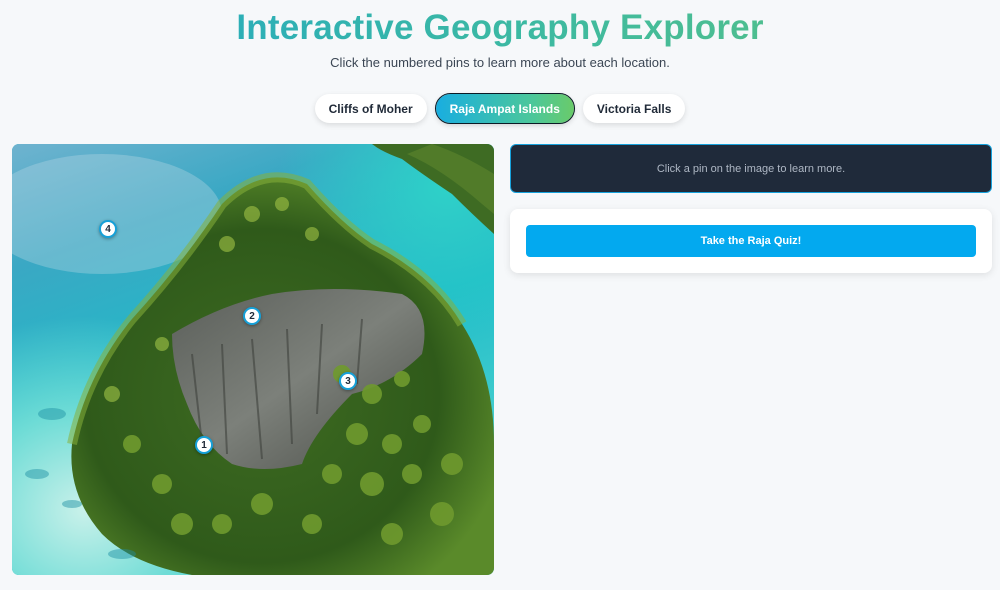  I want to click on map-pin-2: 2, so click(252, 316).